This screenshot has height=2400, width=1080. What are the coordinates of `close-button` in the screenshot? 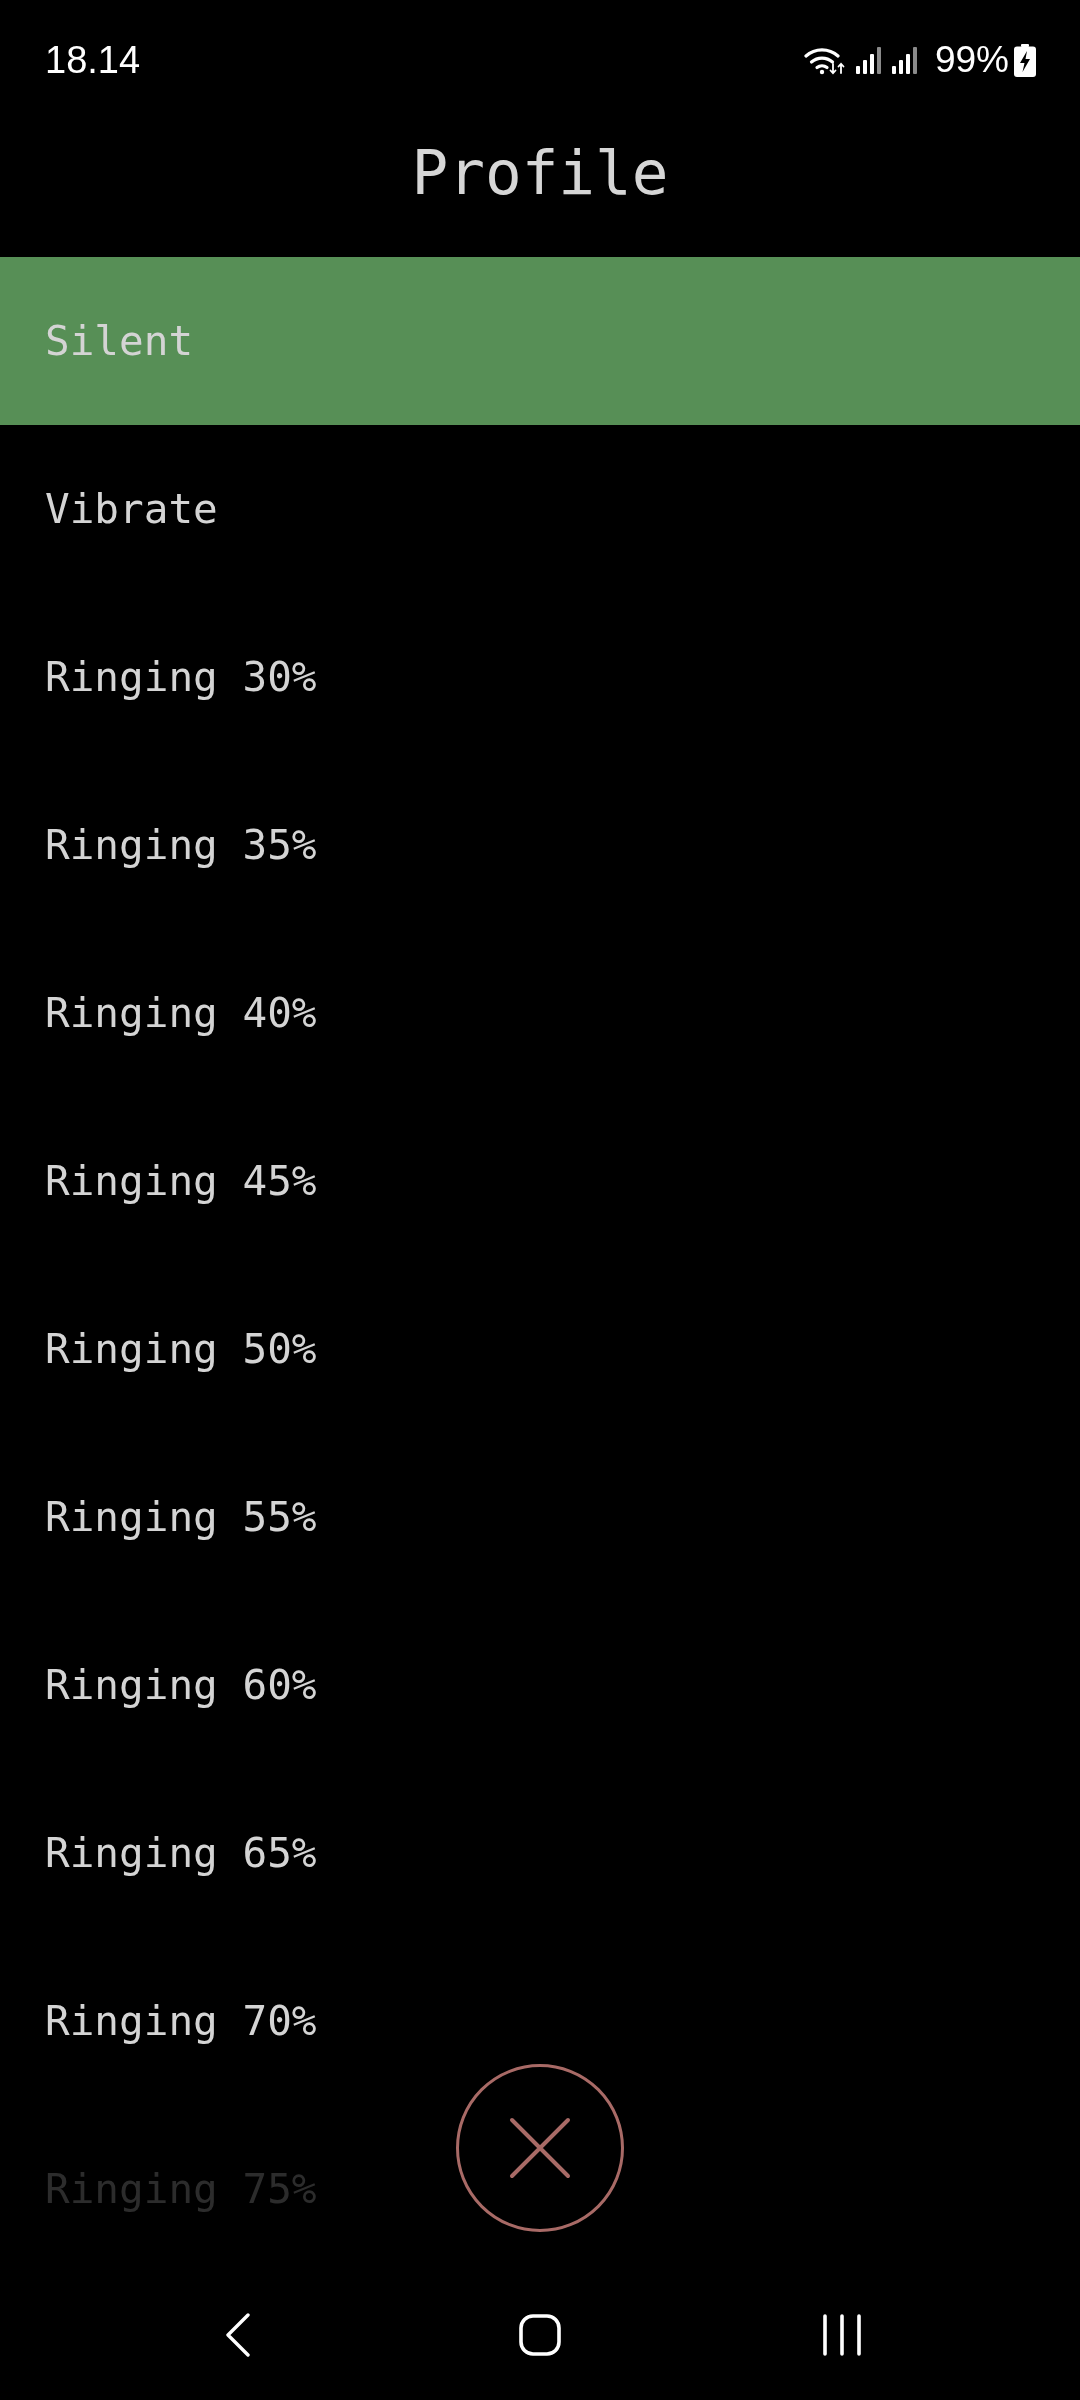 It's located at (540, 2148).